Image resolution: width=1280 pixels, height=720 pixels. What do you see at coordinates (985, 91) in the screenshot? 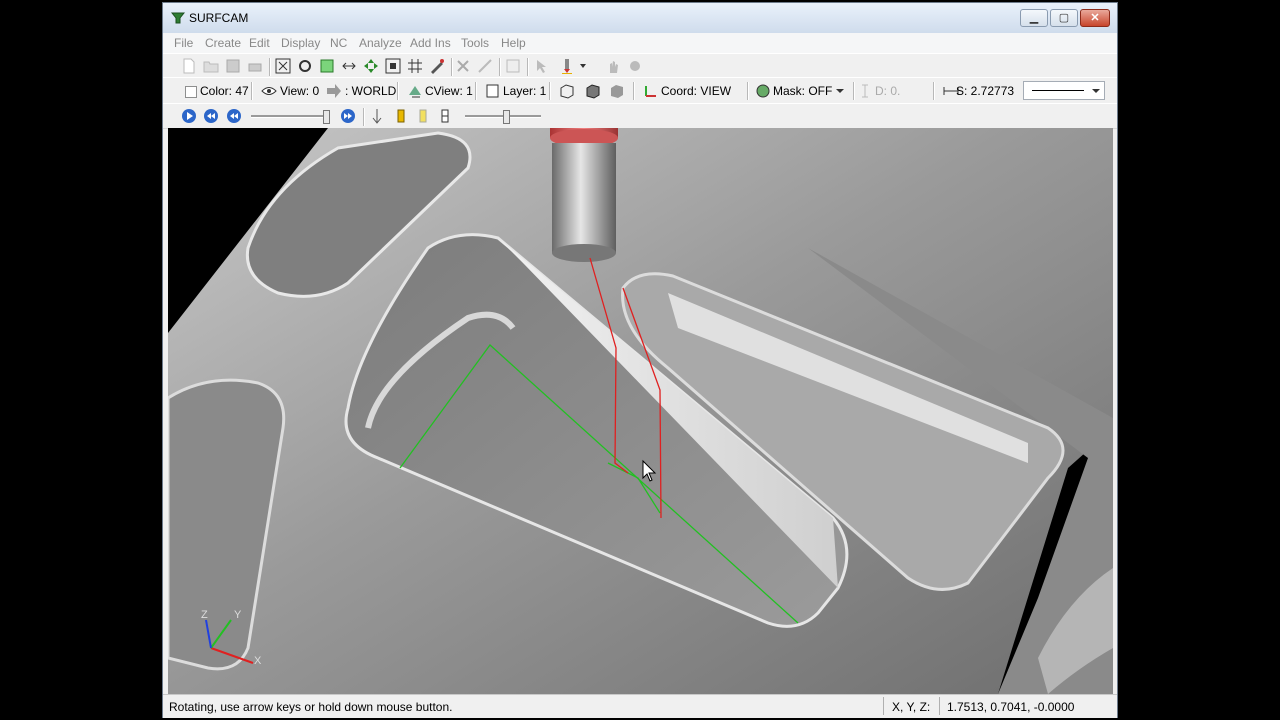
I see `step-value: S: 2.72773` at bounding box center [985, 91].